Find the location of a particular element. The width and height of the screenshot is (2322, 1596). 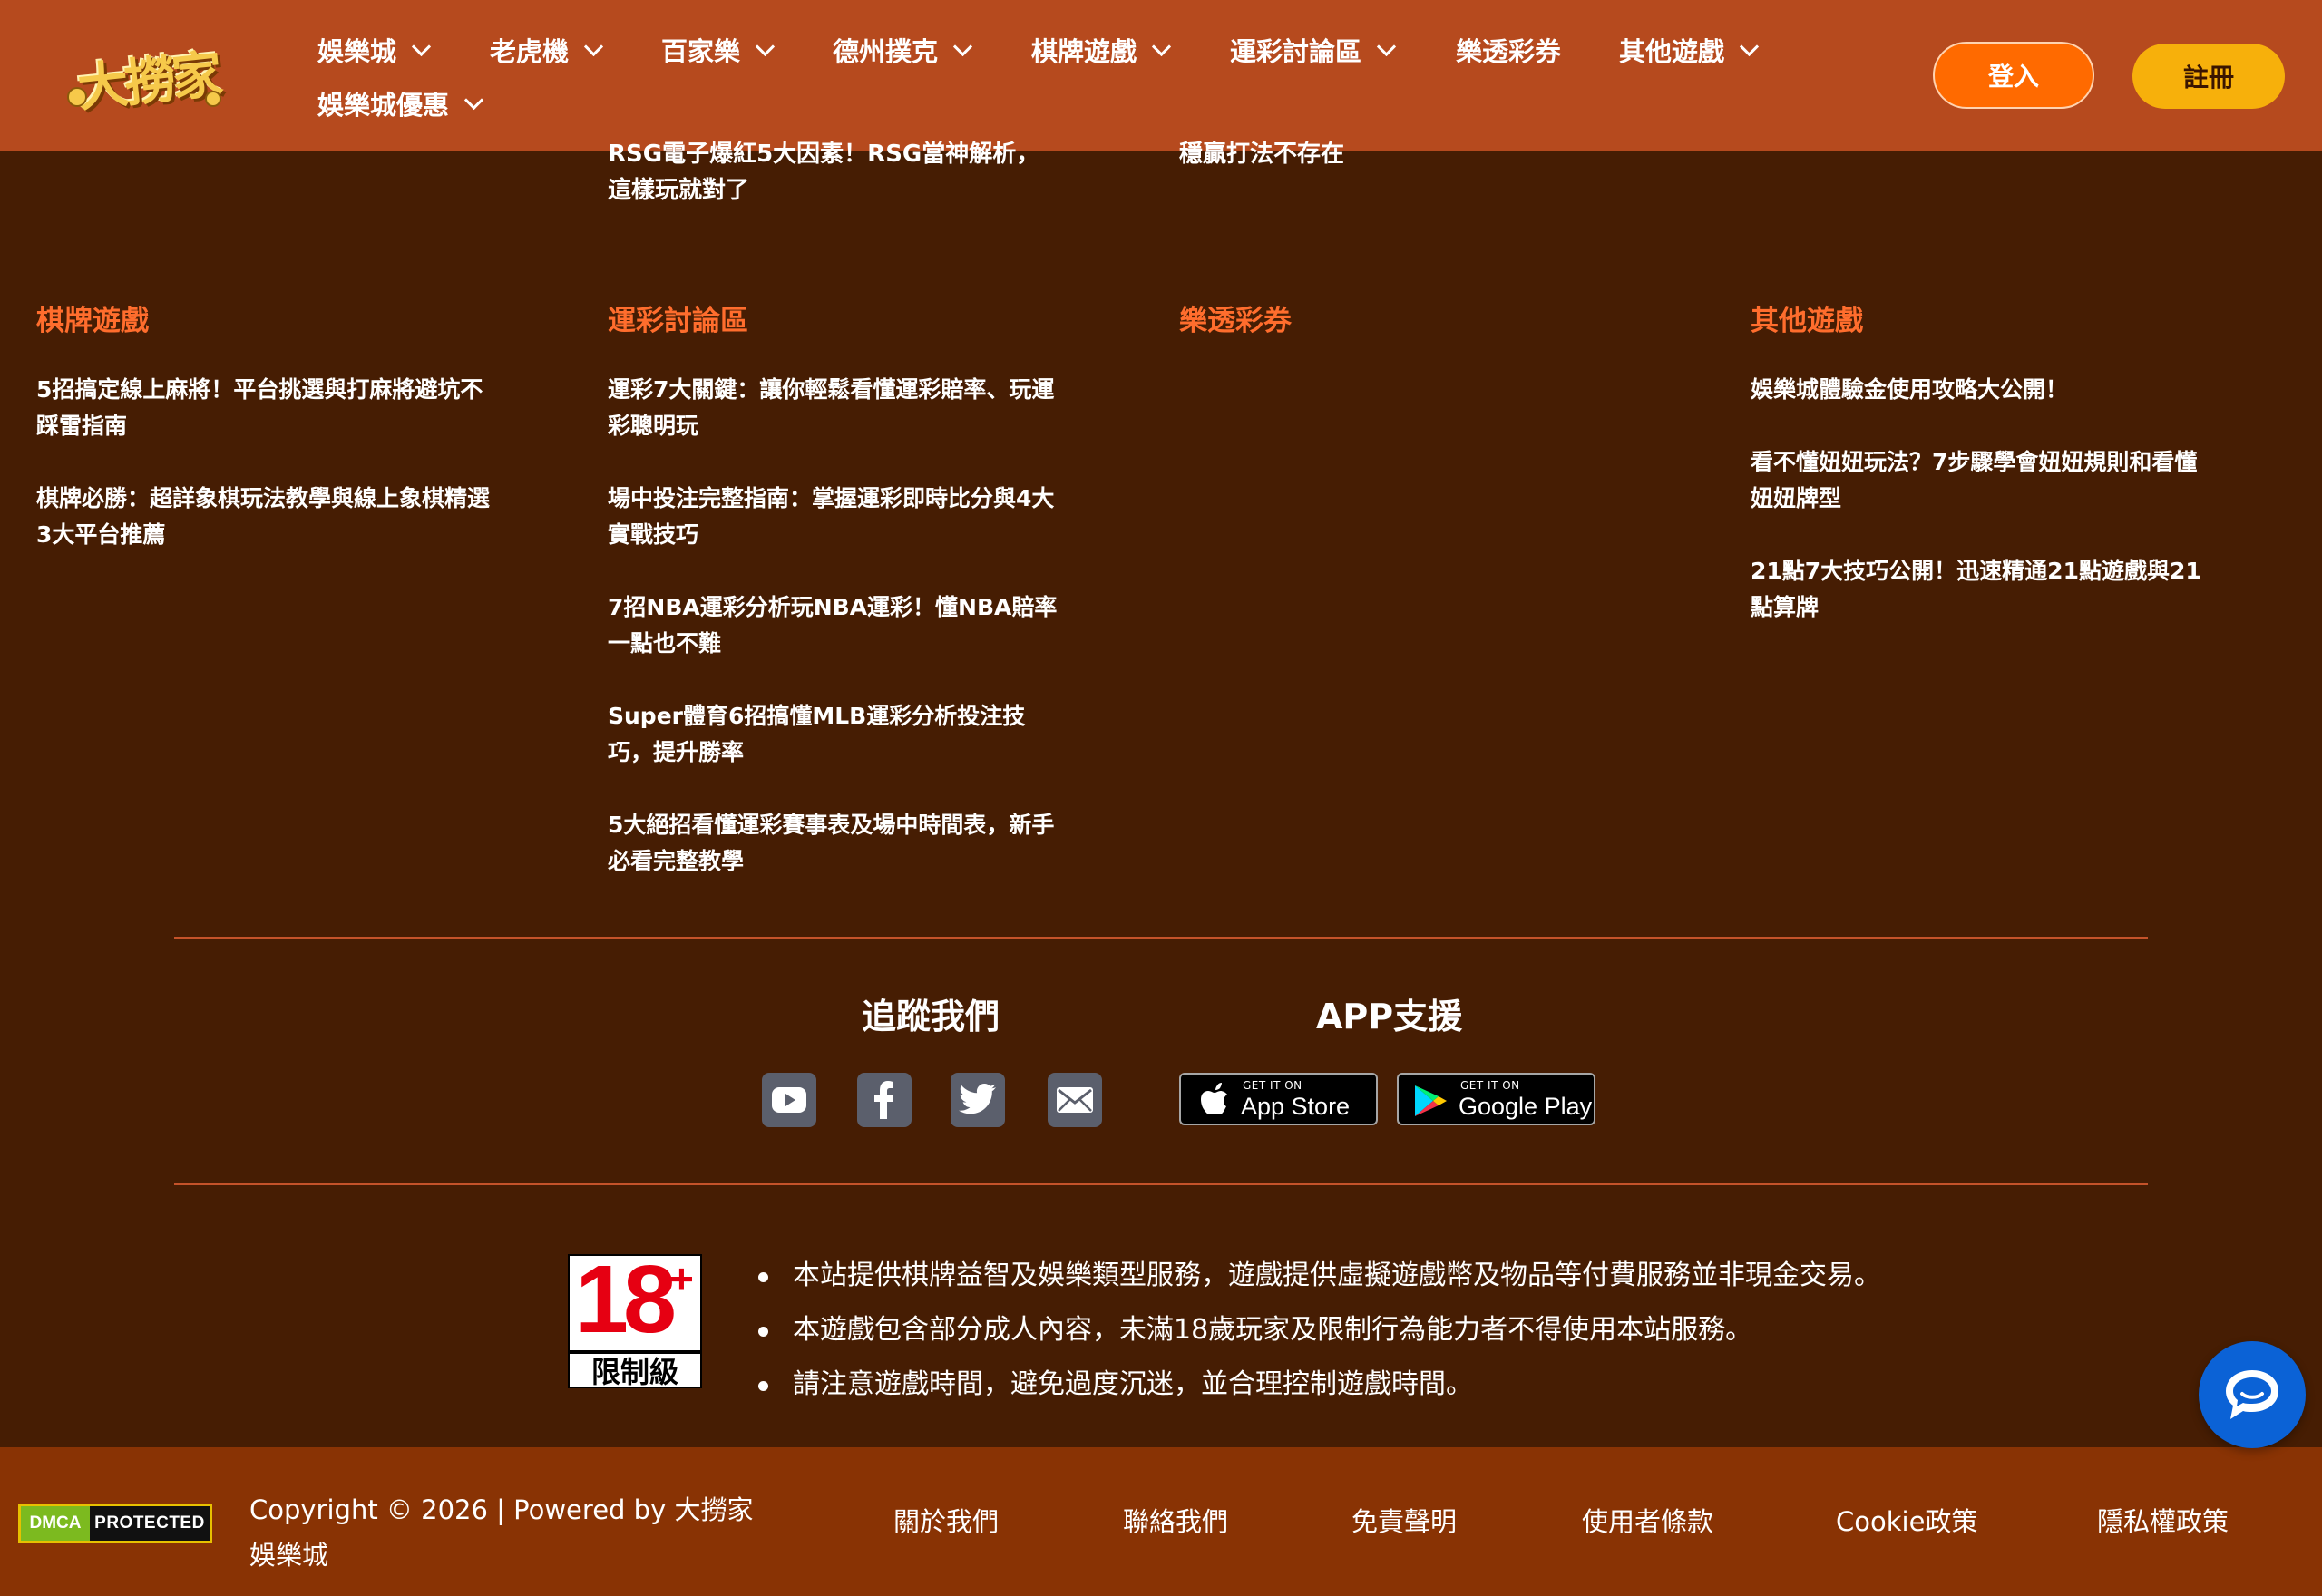

nav-label: 樂透彩券 is located at coordinates (1509, 51).